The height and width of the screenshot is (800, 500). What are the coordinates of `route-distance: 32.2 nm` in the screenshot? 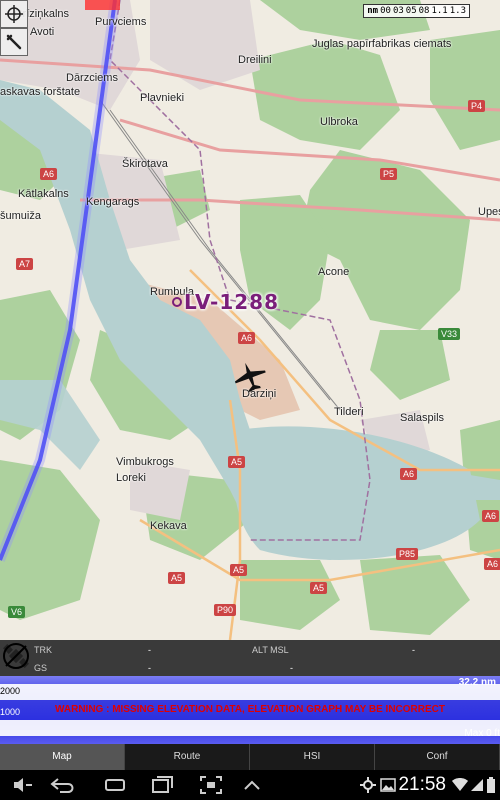 It's located at (477, 682).